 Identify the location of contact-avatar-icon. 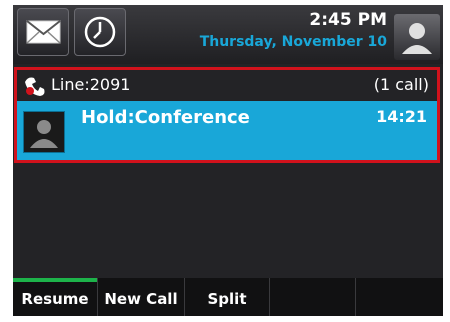
(44, 132).